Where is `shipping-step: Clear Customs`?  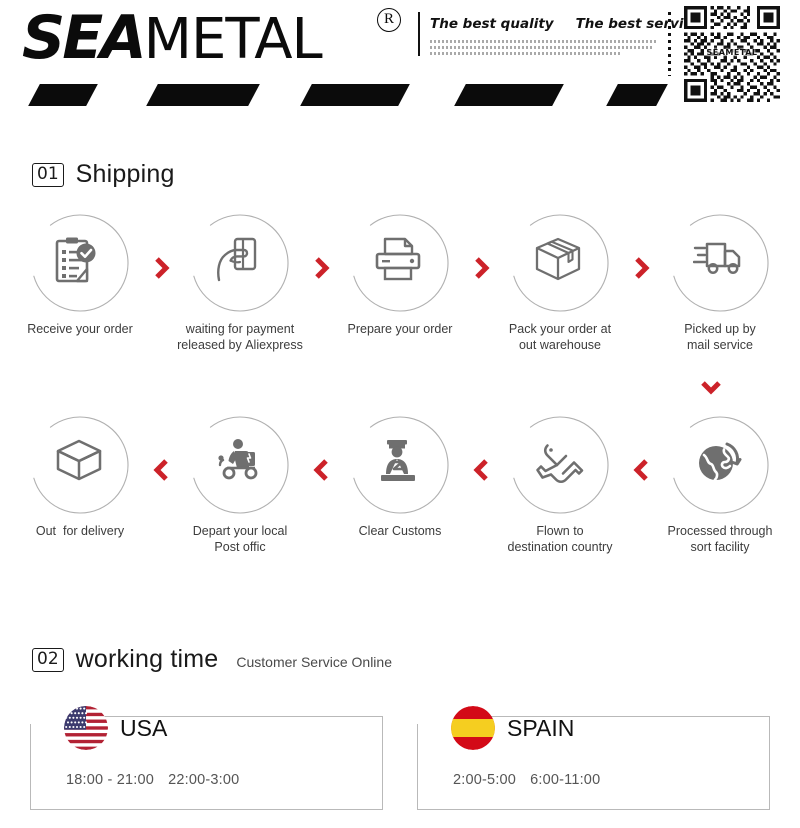 shipping-step: Clear Customs is located at coordinates (404, 484).